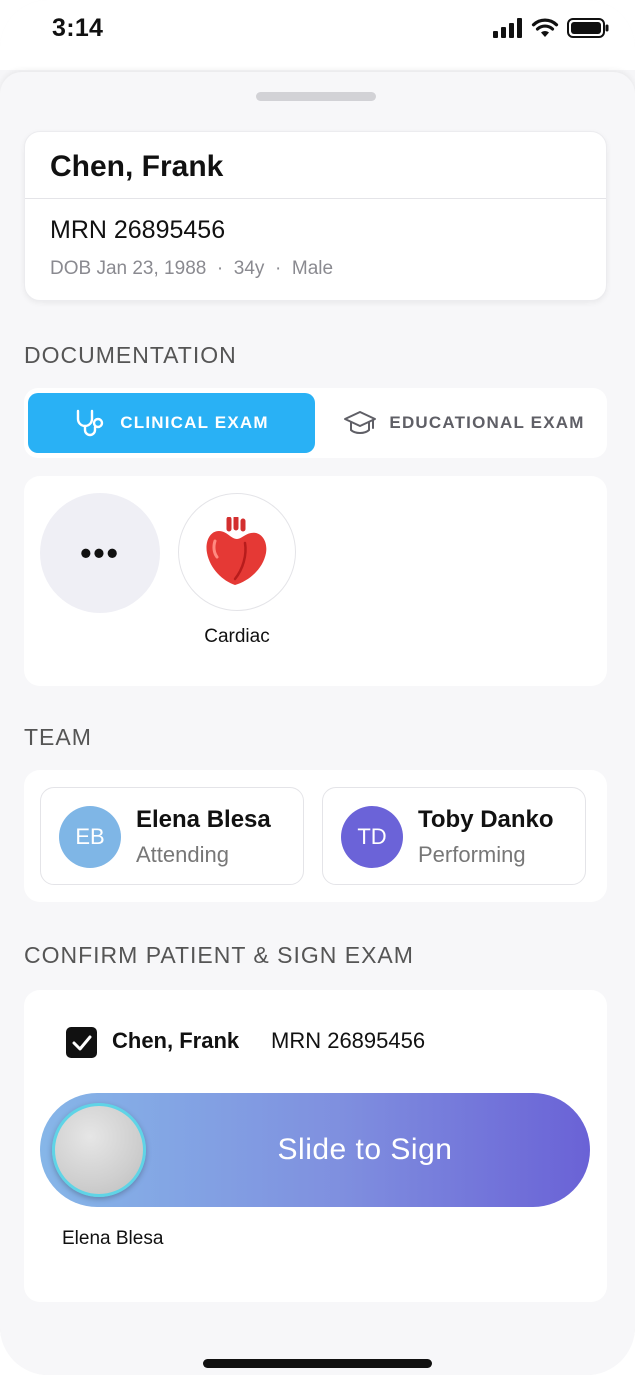 This screenshot has height=1375, width=635. I want to click on cardiac-label: Cardiac, so click(237, 636).